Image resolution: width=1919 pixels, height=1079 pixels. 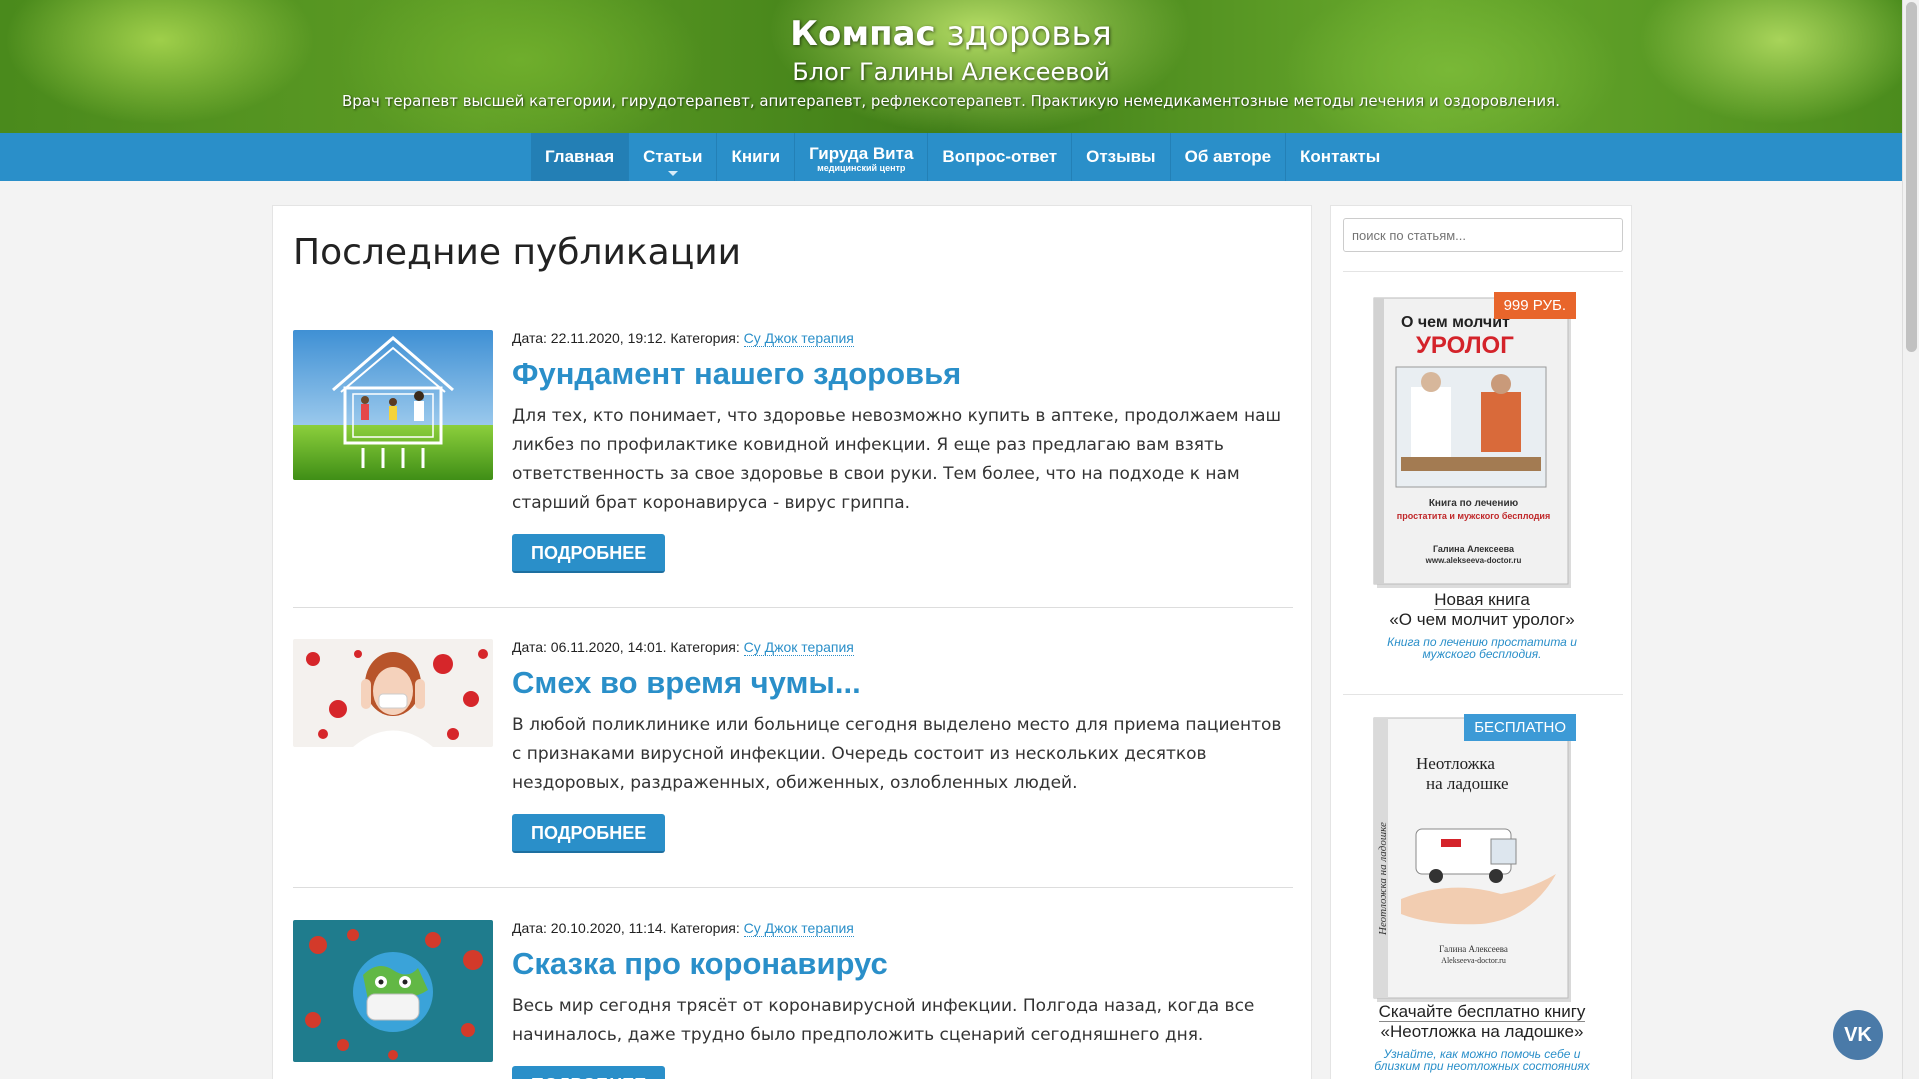 What do you see at coordinates (1473, 516) in the screenshot?
I see `cover-small2: простатита и мужского бесплодия` at bounding box center [1473, 516].